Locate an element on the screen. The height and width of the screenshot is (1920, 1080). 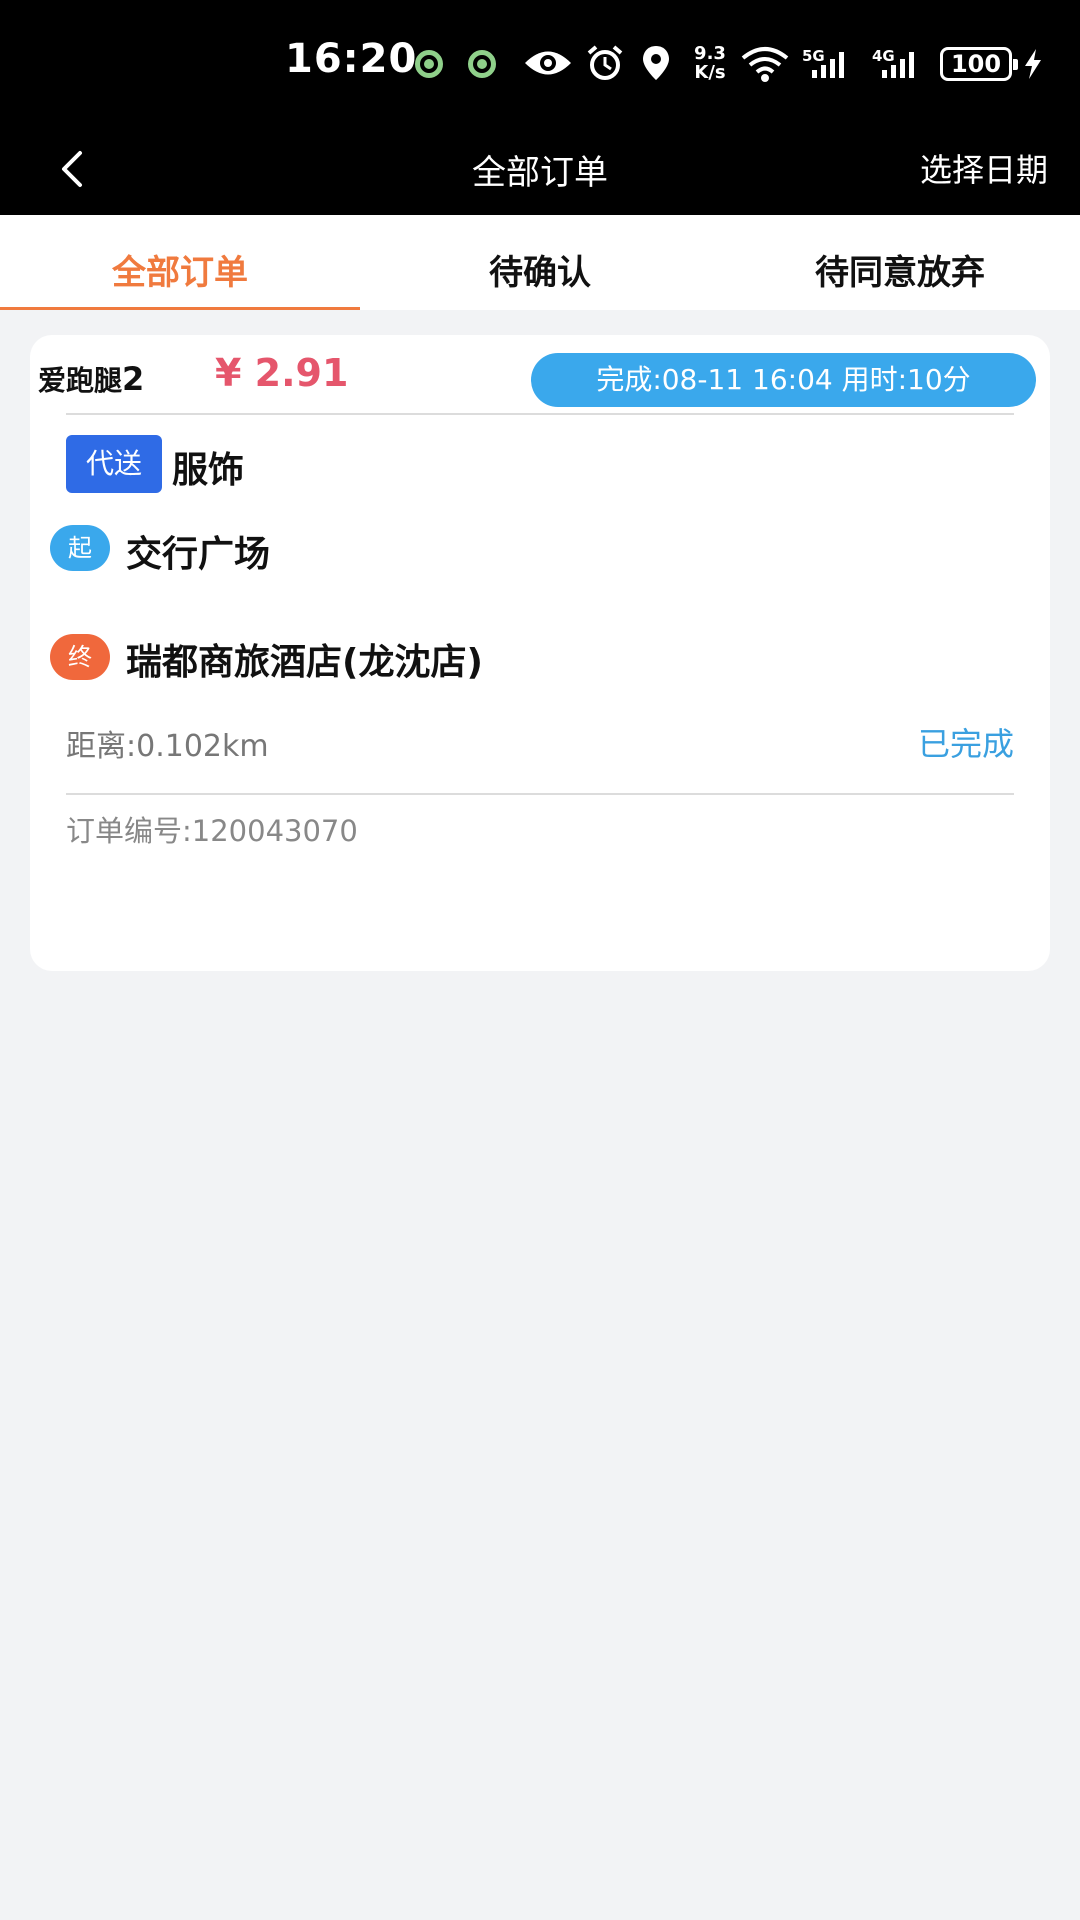
merchant-label: 爱跑腿 is located at coordinates (80, 380).